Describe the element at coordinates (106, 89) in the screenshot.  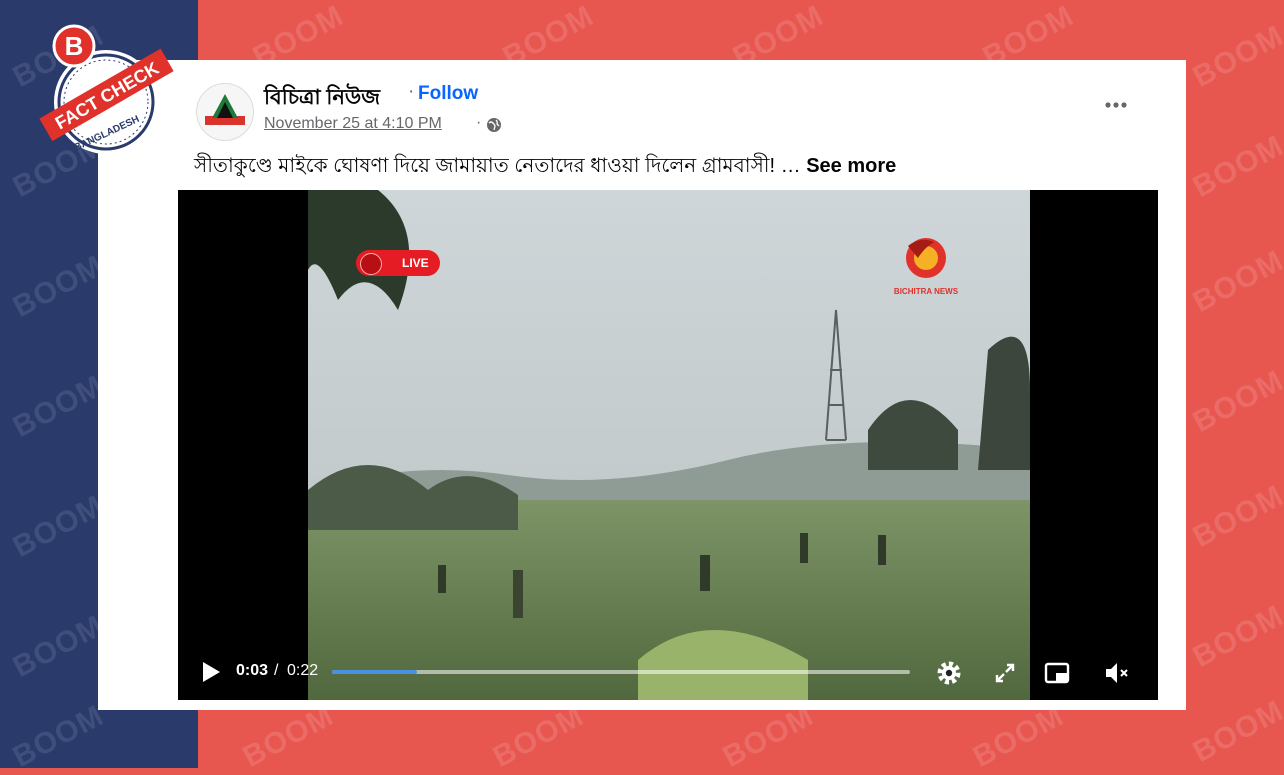
I see `fact-check-badge: B FACT CHECK BANGLADESH` at that location.